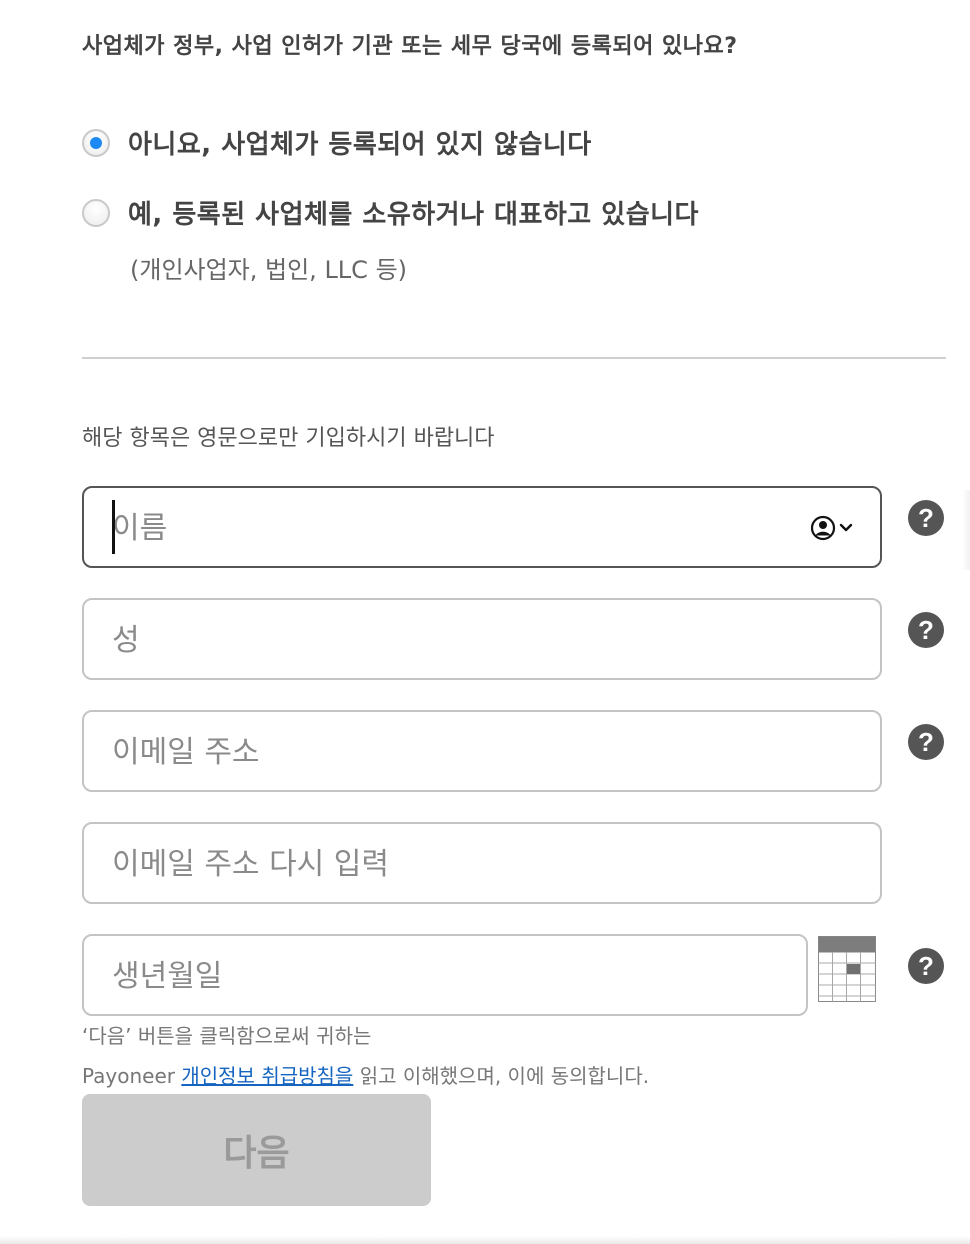 This screenshot has height=1244, width=970. I want to click on consent-line-2: Payoneer 개인정보 취급방침을 읽고 이해했으며, 이에 동의합니다., so click(365, 1074).